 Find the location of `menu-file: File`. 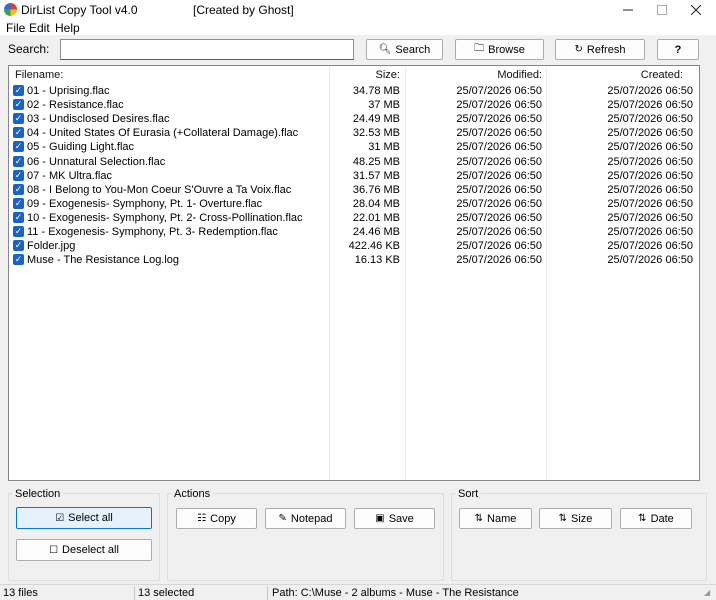

menu-file: File is located at coordinates (15, 28).